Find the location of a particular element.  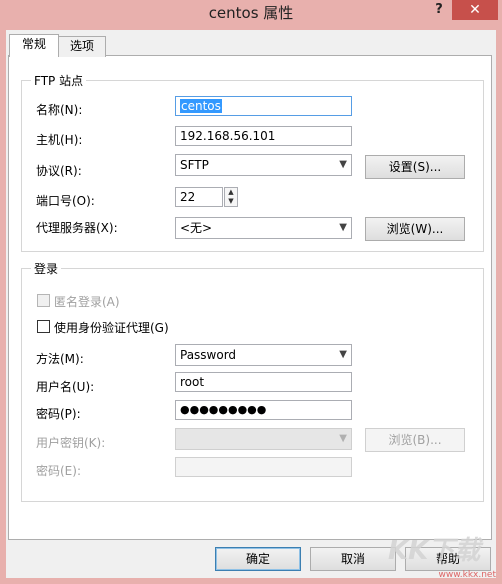

tab-options: 选项 is located at coordinates (82, 46).